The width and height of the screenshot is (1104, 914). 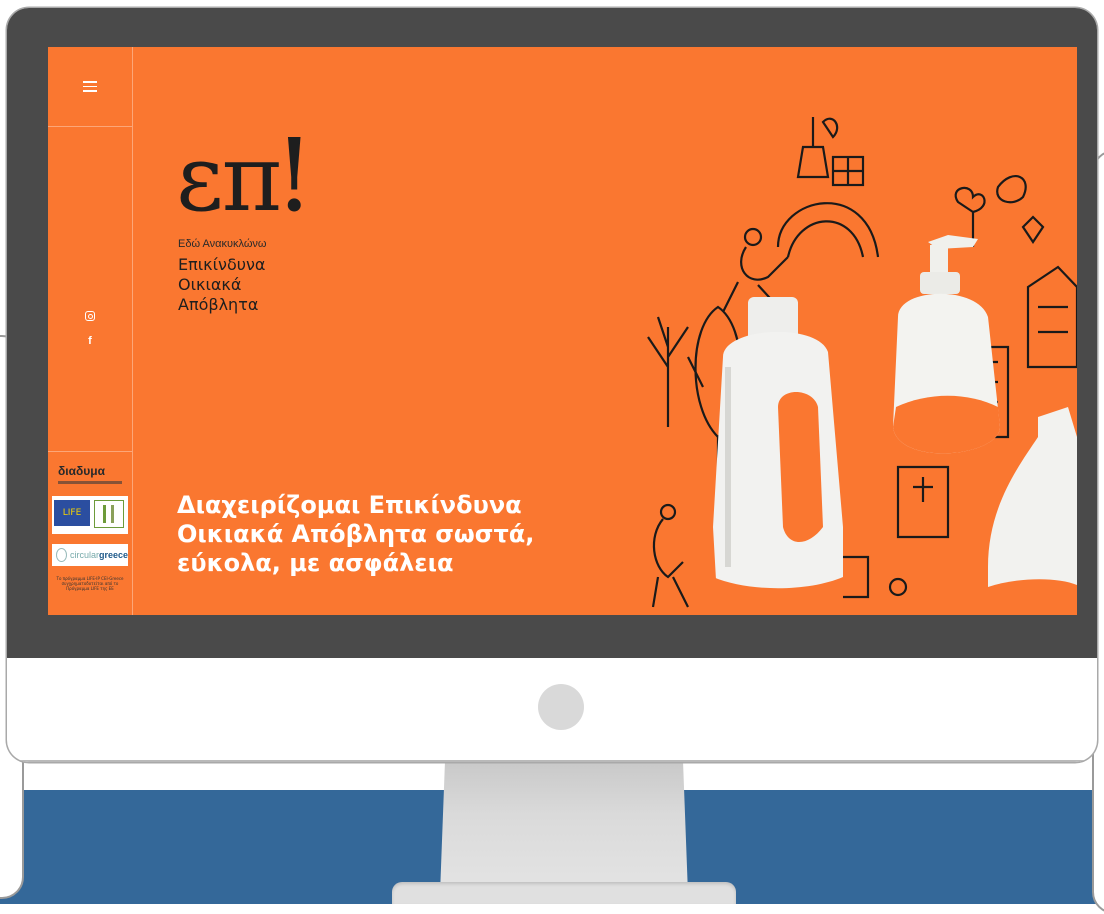 What do you see at coordinates (294, 175) in the screenshot?
I see `ep-logo-exclamation: !` at bounding box center [294, 175].